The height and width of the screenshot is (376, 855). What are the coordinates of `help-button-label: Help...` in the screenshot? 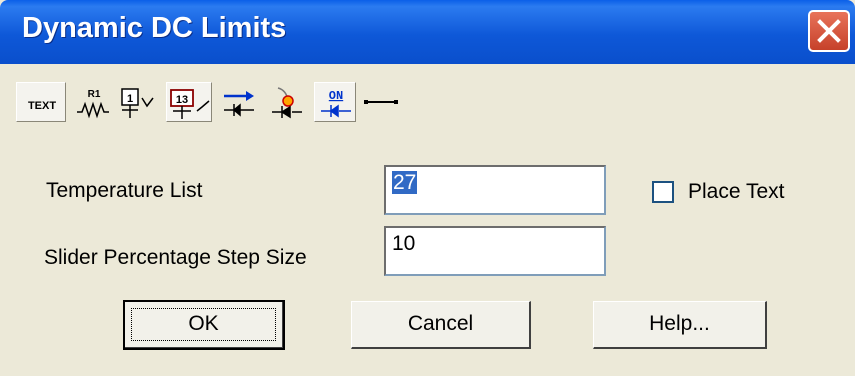 It's located at (679, 323).